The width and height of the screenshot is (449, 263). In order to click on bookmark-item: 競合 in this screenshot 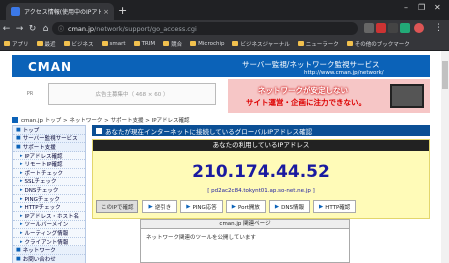, I will do `click(172, 44)`.